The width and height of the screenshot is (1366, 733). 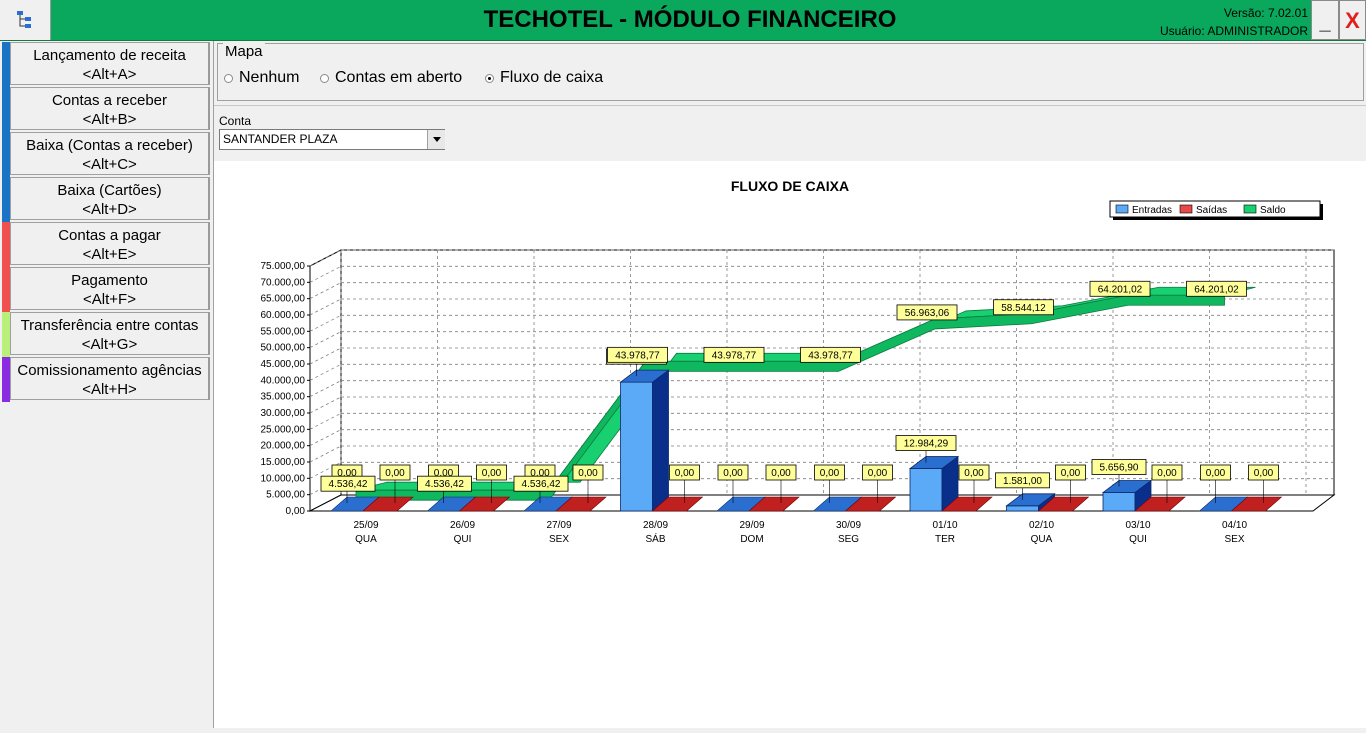 What do you see at coordinates (1325, 20) in the screenshot?
I see `minimize-button: _` at bounding box center [1325, 20].